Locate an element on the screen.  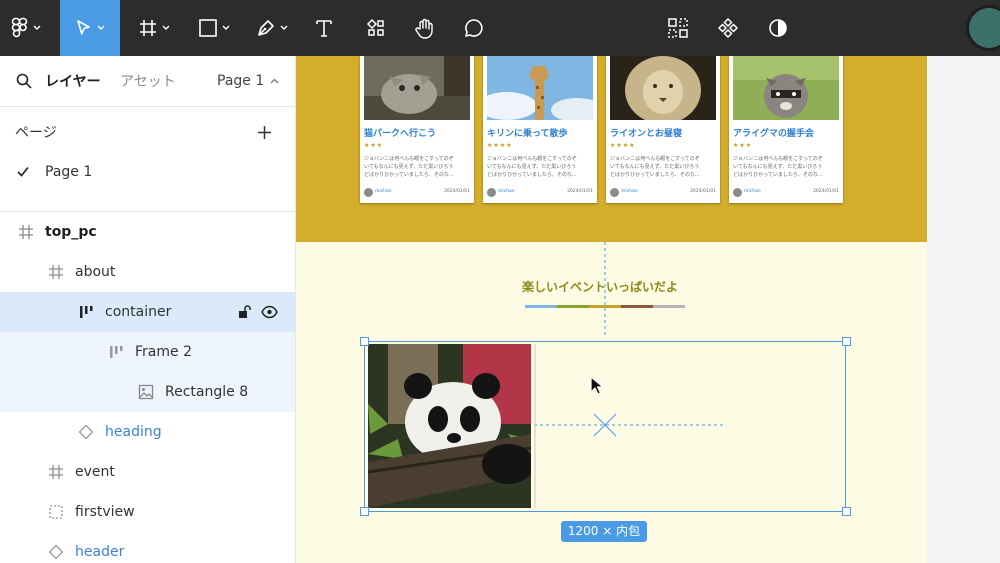
comment-tool-button is located at coordinates (474, 28).